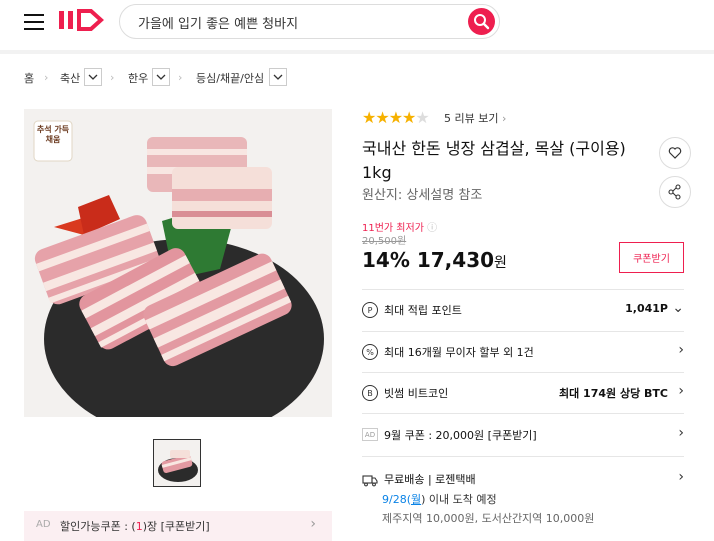  I want to click on benefit-label: 최대 16개월 무이자 할부 외 1건, so click(459, 352).